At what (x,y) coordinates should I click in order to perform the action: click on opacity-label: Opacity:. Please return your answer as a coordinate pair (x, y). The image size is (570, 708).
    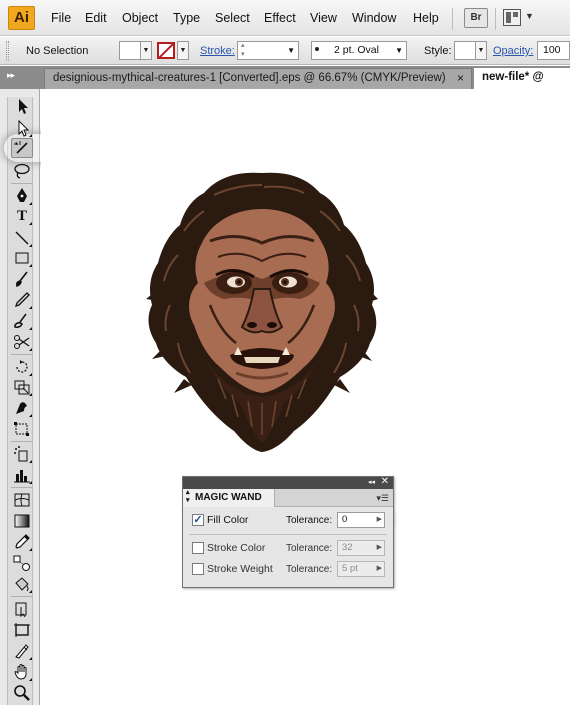
    Looking at the image, I should click on (513, 51).